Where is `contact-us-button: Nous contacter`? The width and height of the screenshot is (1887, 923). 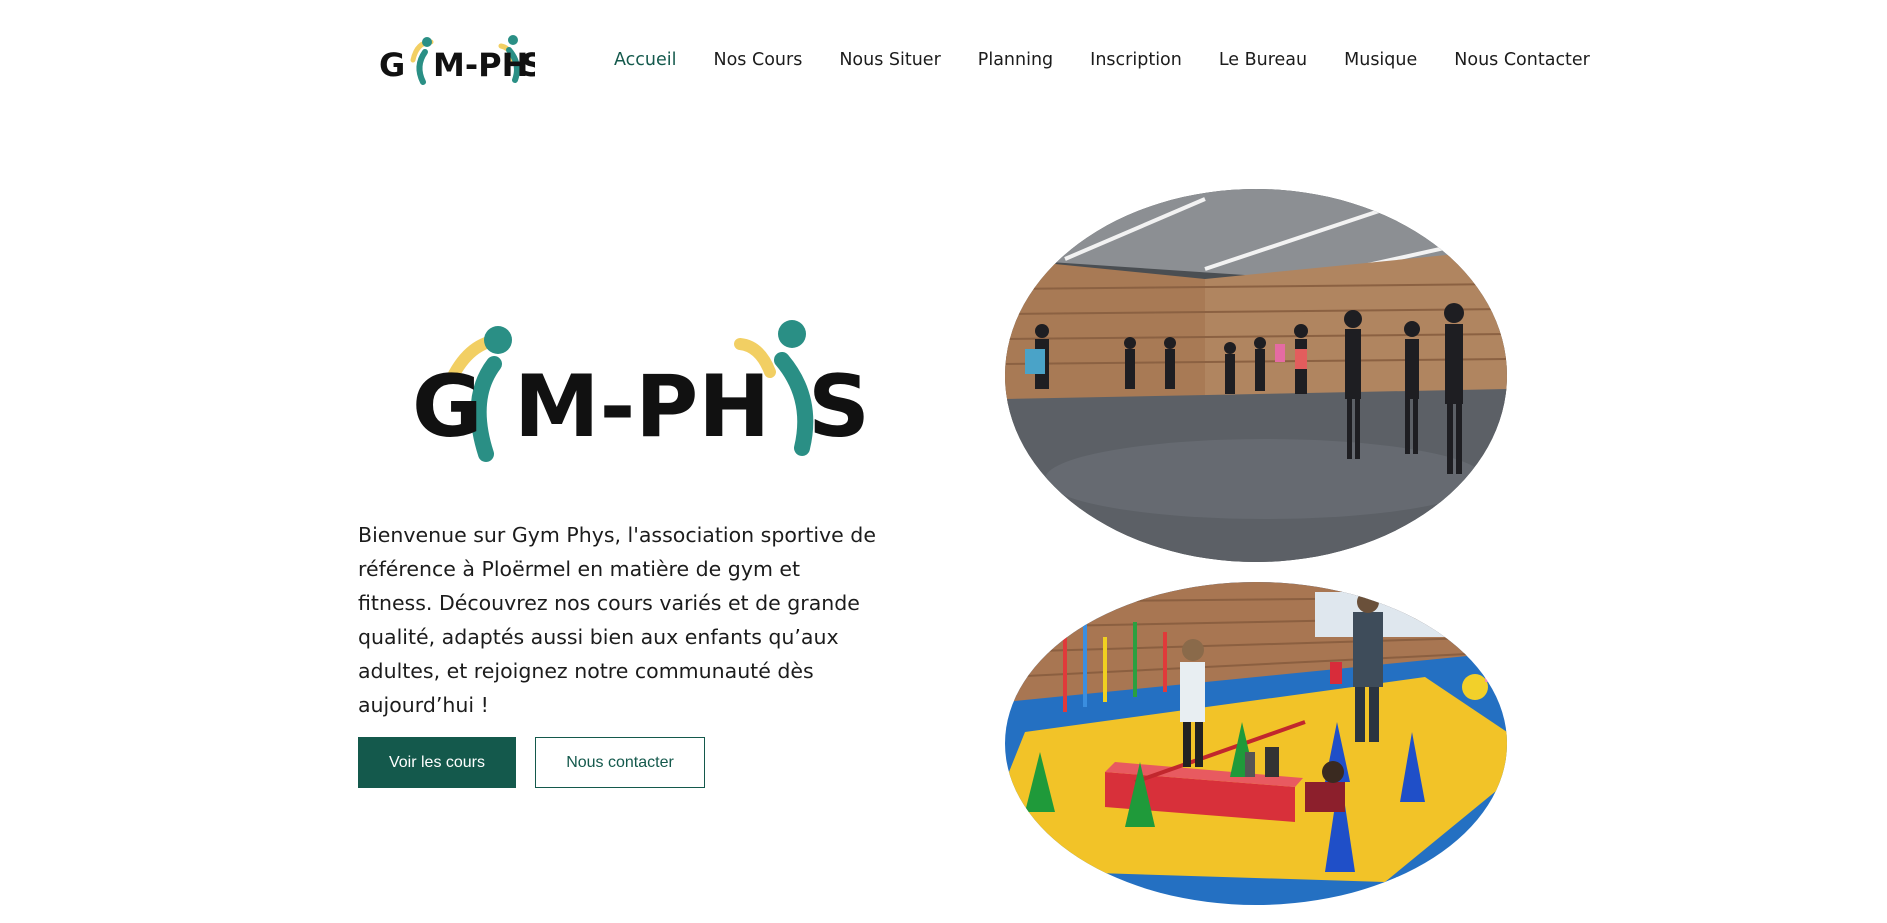 contact-us-button: Nous contacter is located at coordinates (620, 762).